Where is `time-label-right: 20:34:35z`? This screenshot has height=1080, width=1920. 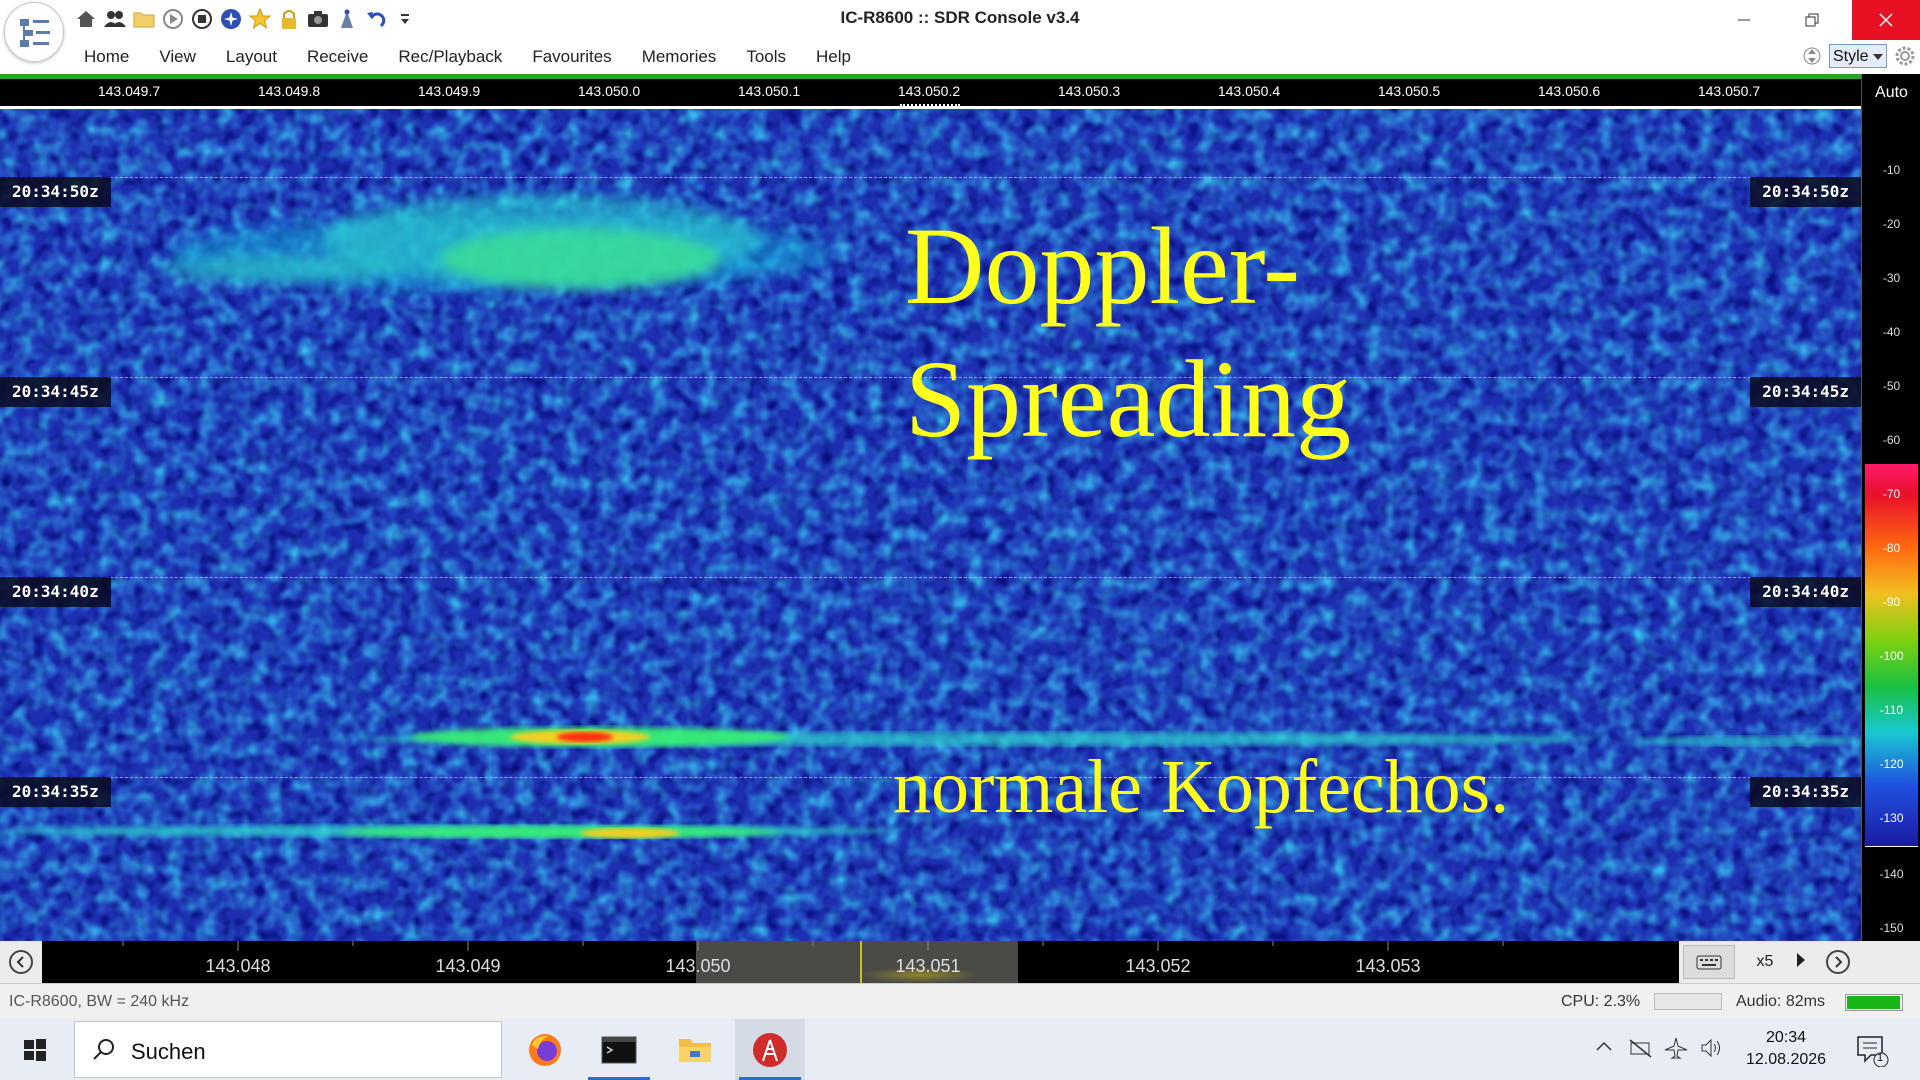
time-label-right: 20:34:35z is located at coordinates (1805, 792).